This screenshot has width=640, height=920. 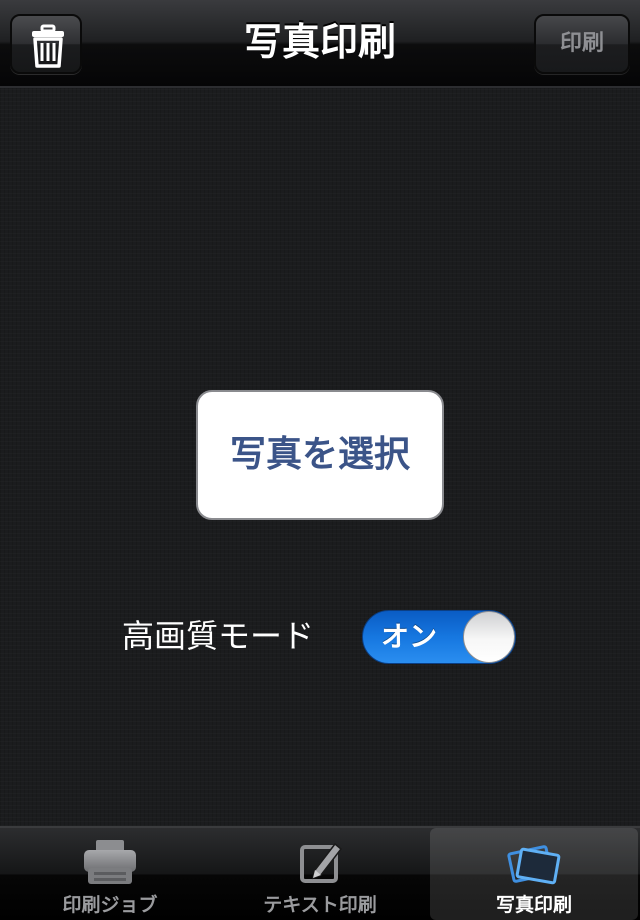 I want to click on tab-photo-print: 写真印刷, so click(x=534, y=874).